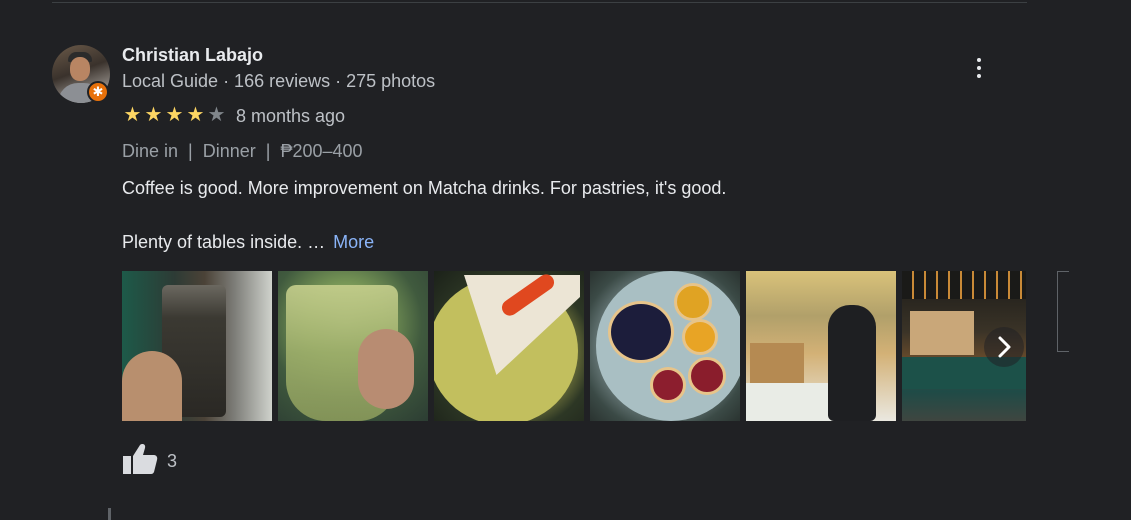  What do you see at coordinates (1063, 311) in the screenshot?
I see `next-panel-edge` at bounding box center [1063, 311].